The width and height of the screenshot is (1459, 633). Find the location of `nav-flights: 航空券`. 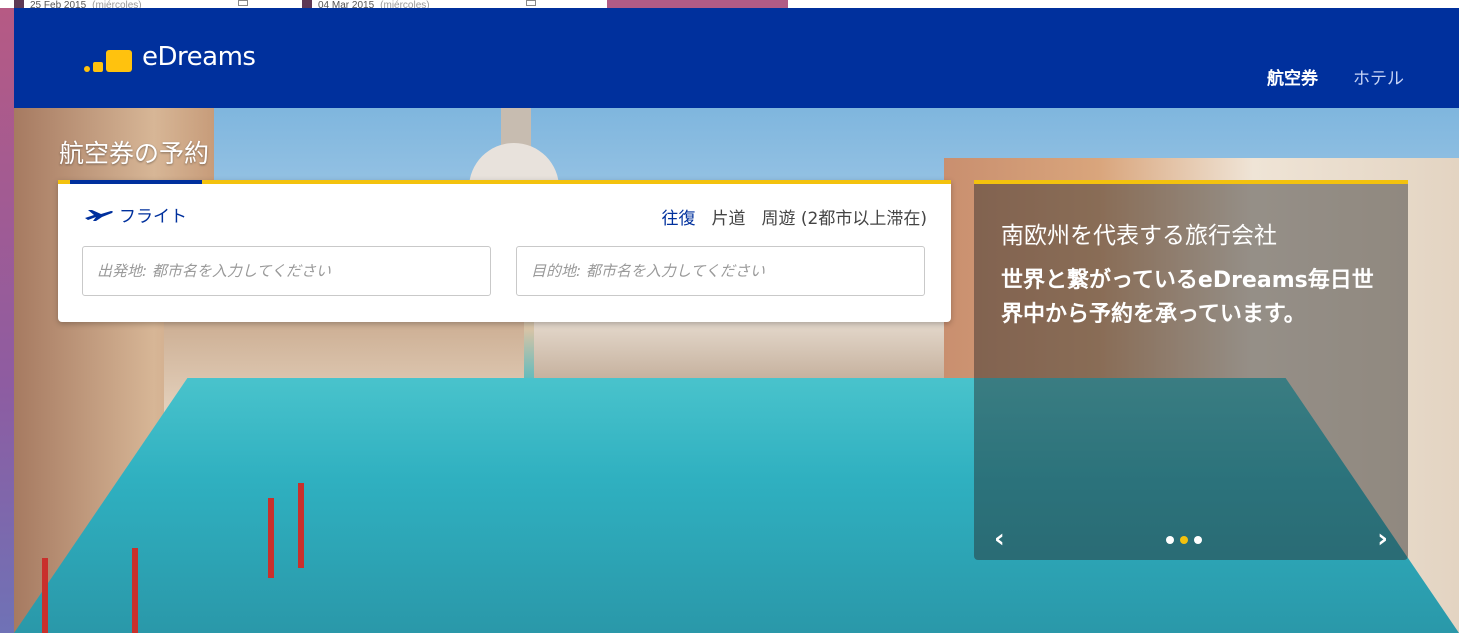

nav-flights: 航空券 is located at coordinates (1292, 76).